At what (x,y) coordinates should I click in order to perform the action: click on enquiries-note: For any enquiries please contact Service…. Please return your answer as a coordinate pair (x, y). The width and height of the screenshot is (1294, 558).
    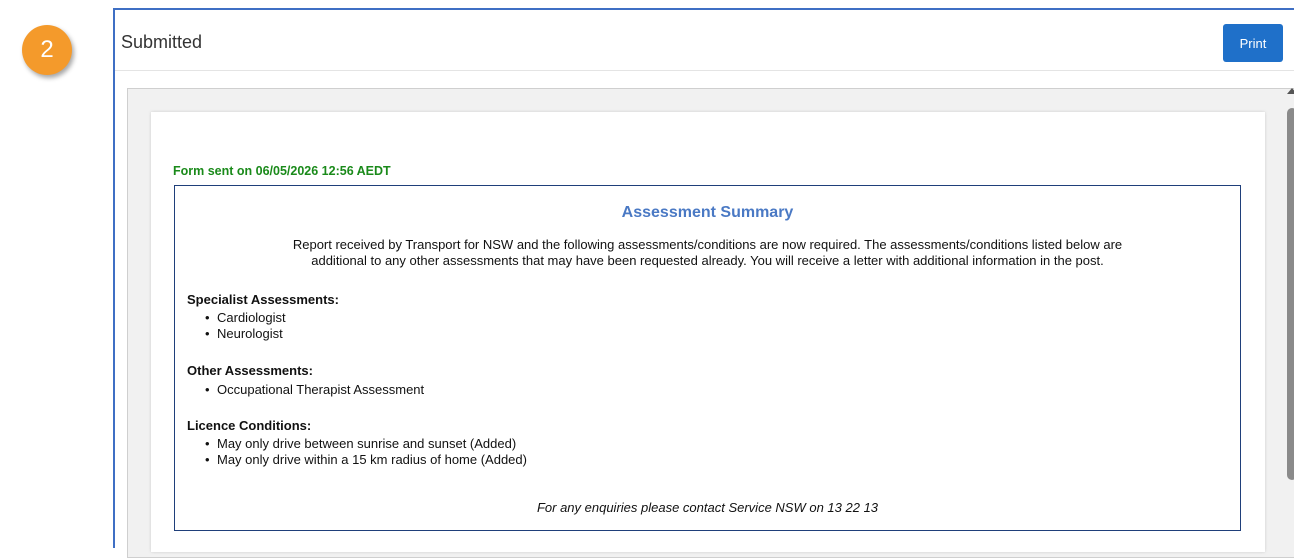
    Looking at the image, I should click on (707, 507).